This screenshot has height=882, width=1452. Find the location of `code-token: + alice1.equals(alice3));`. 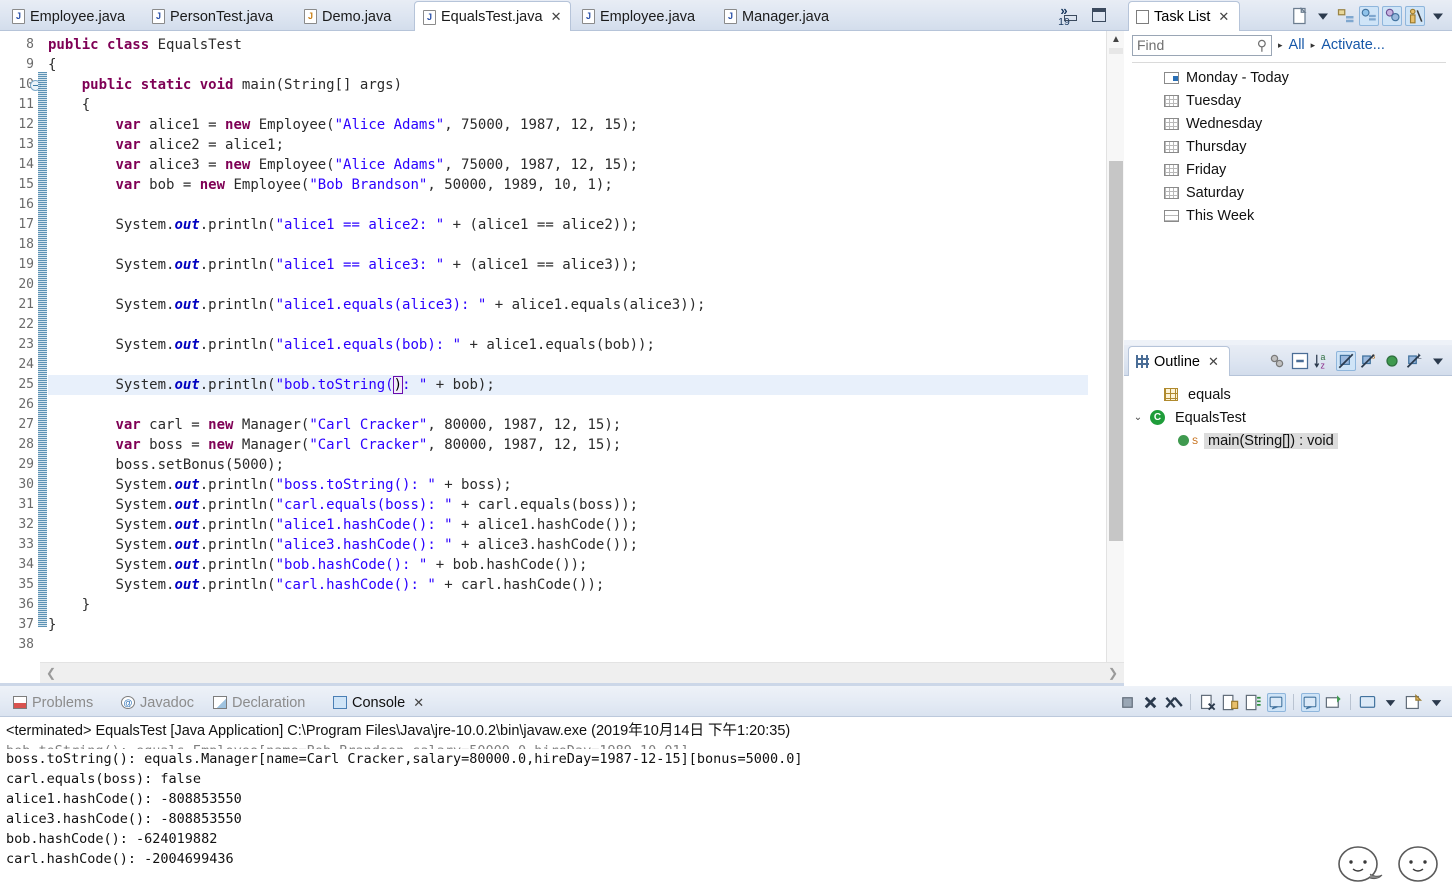

code-token: + alice1.equals(alice3)); is located at coordinates (596, 305).